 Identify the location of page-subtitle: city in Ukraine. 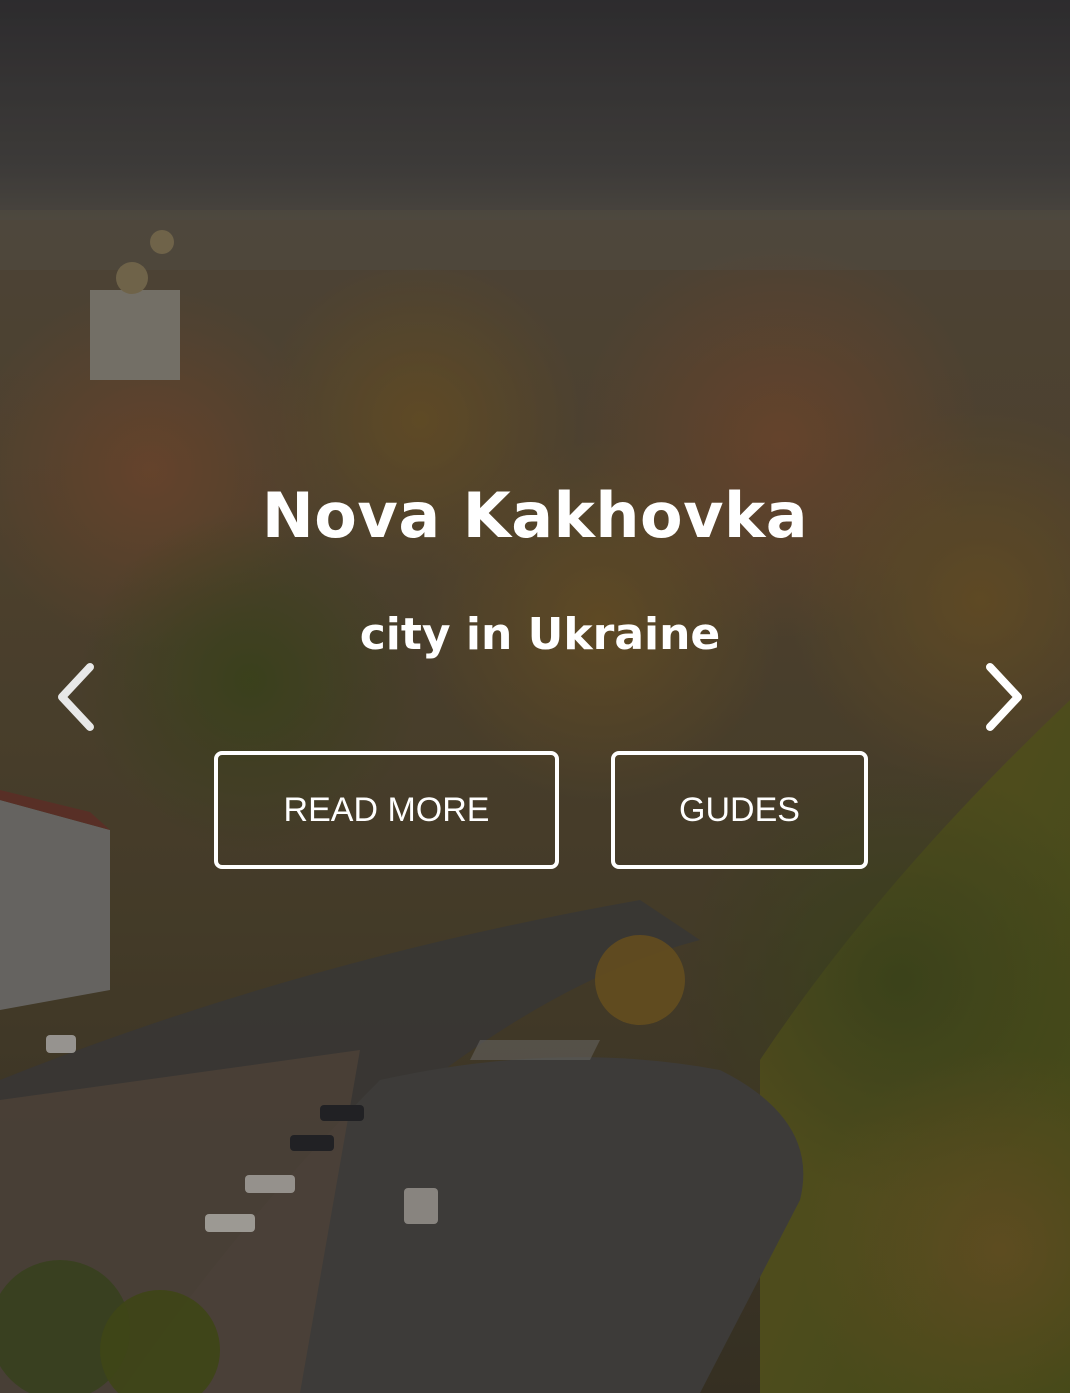
(540, 634).